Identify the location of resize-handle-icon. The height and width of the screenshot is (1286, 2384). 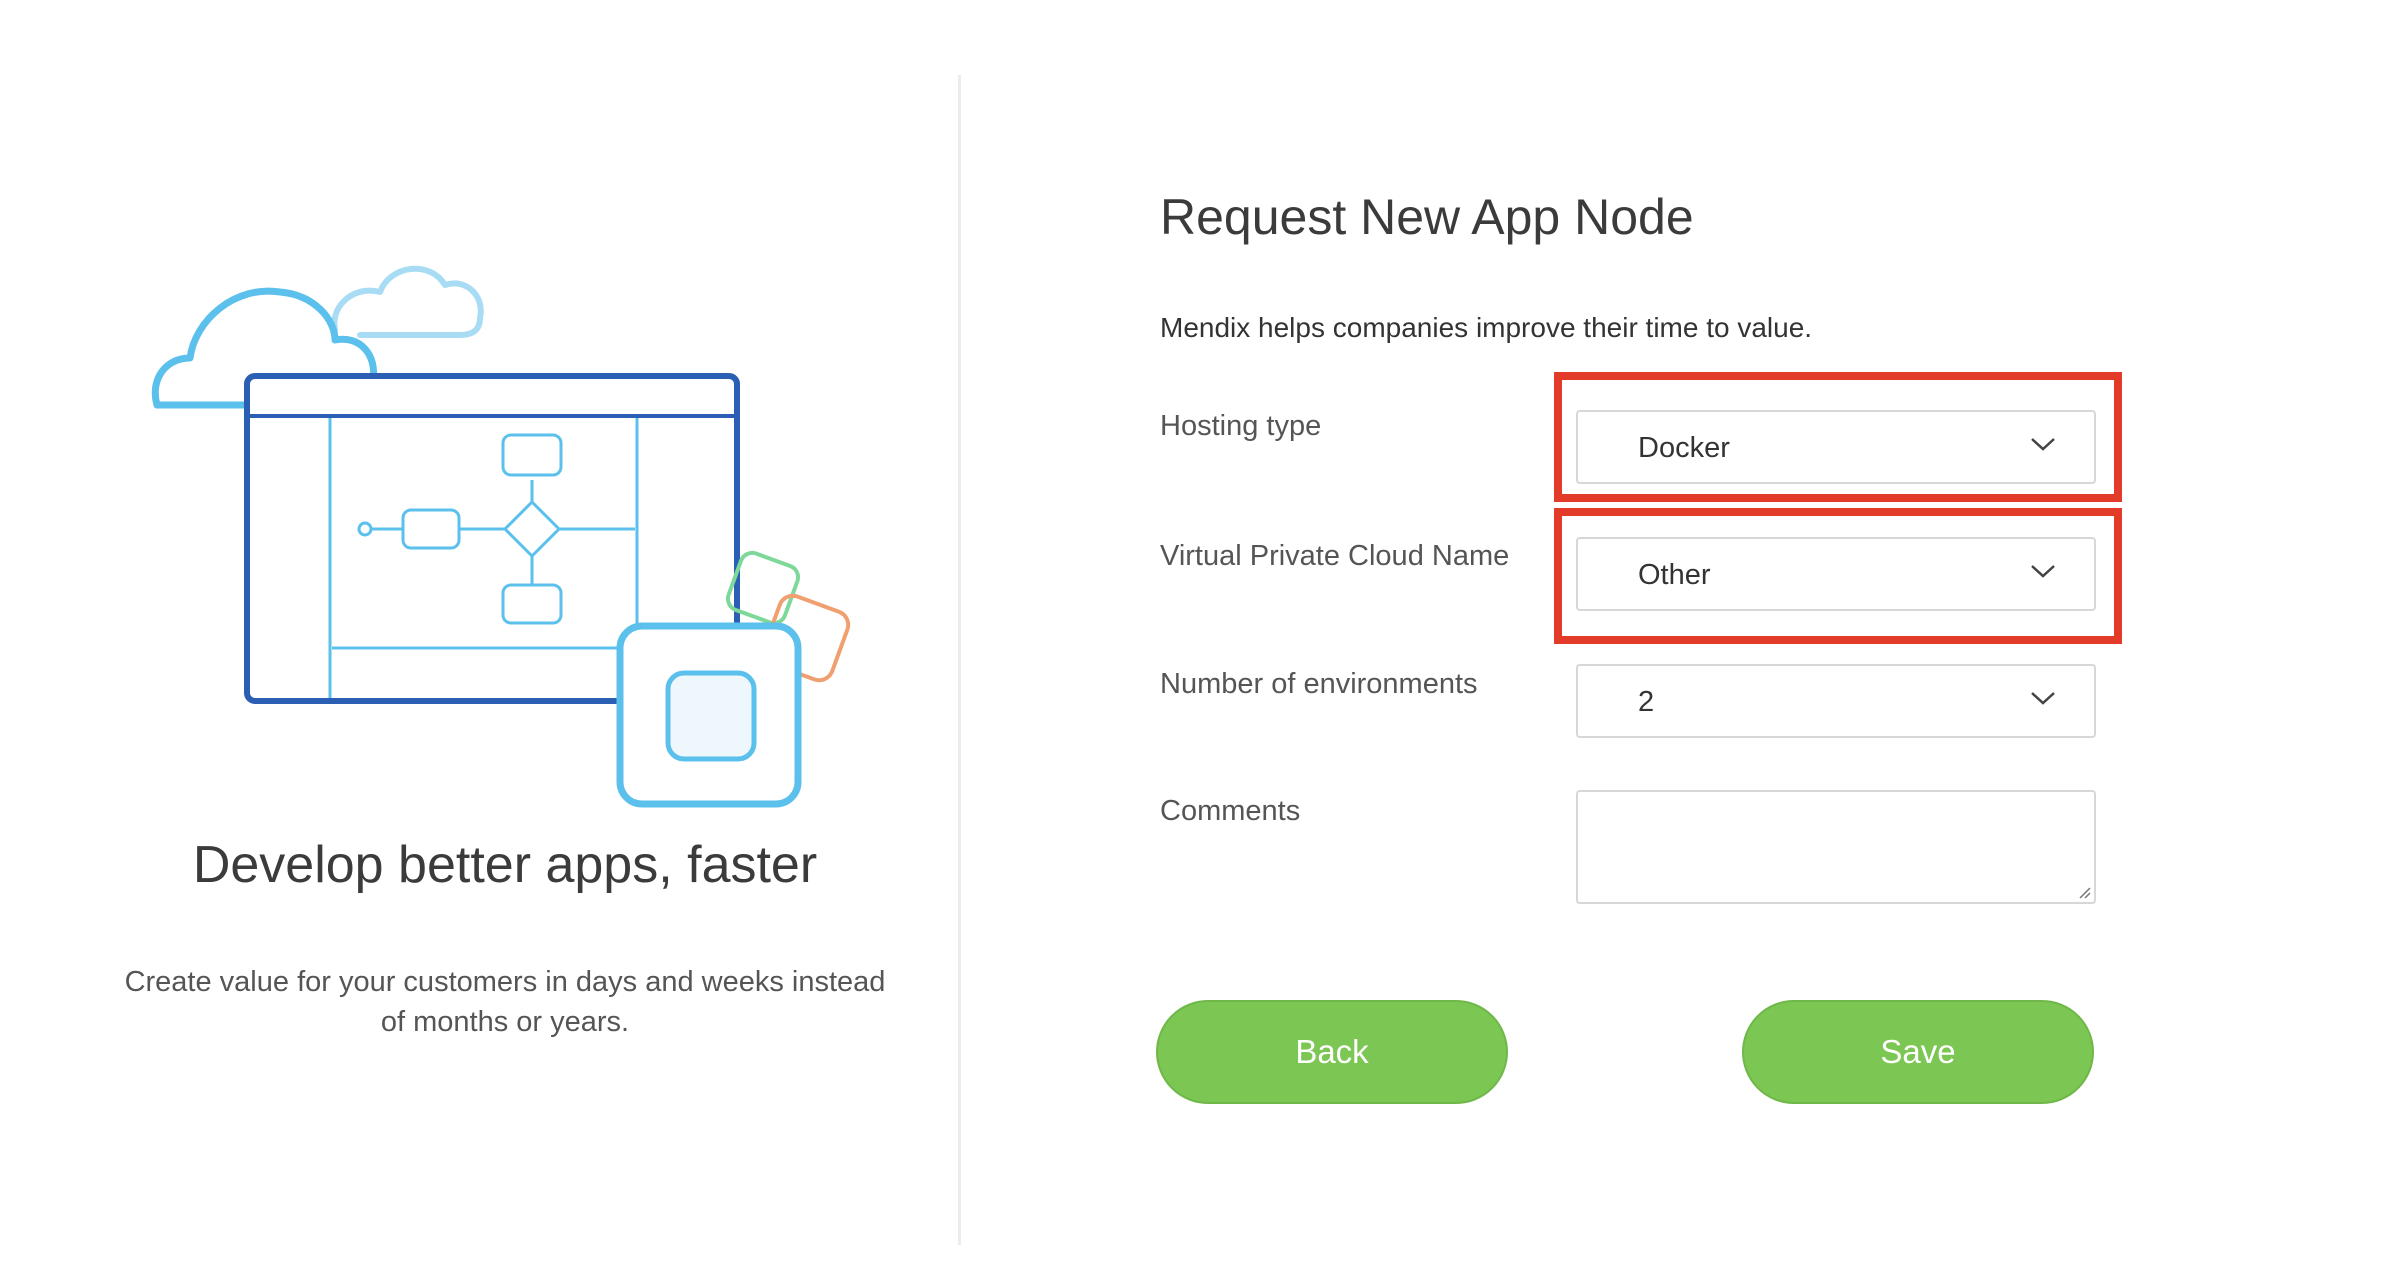
(2084, 892).